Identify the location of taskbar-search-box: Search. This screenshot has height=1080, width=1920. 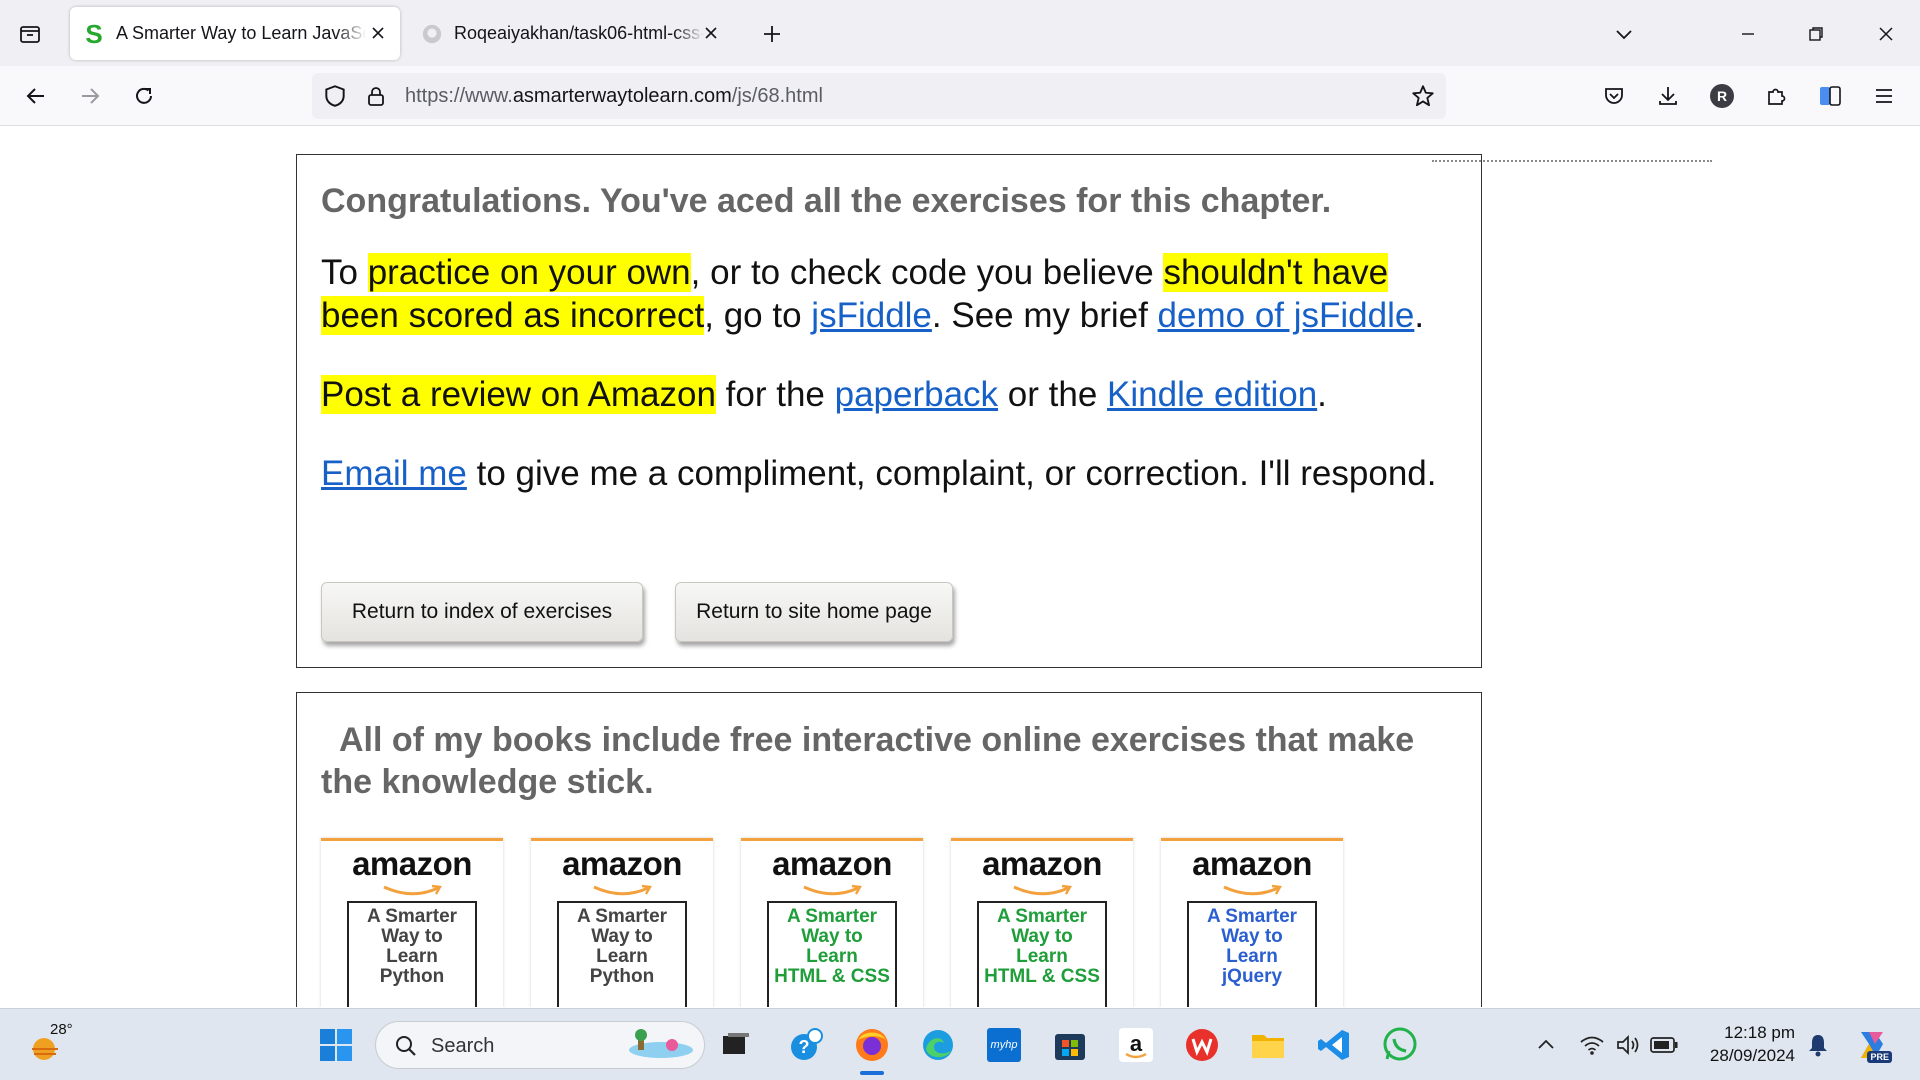
(540, 1045).